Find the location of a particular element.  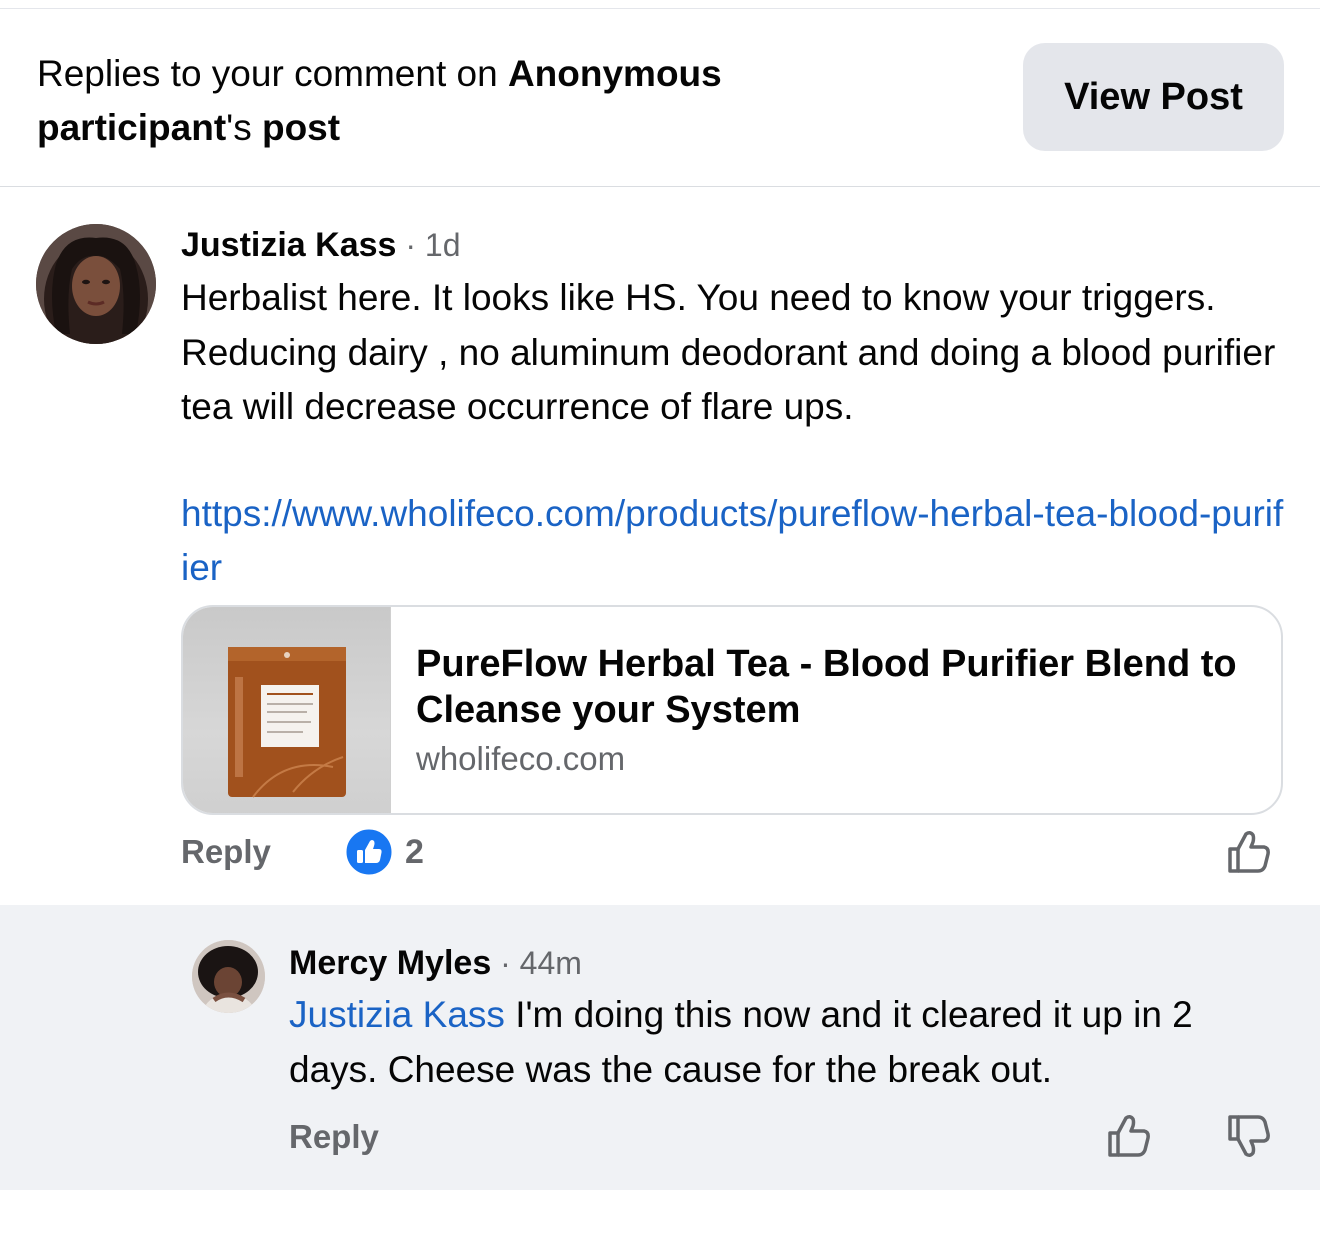

comment-time: · 1d is located at coordinates (428, 245).